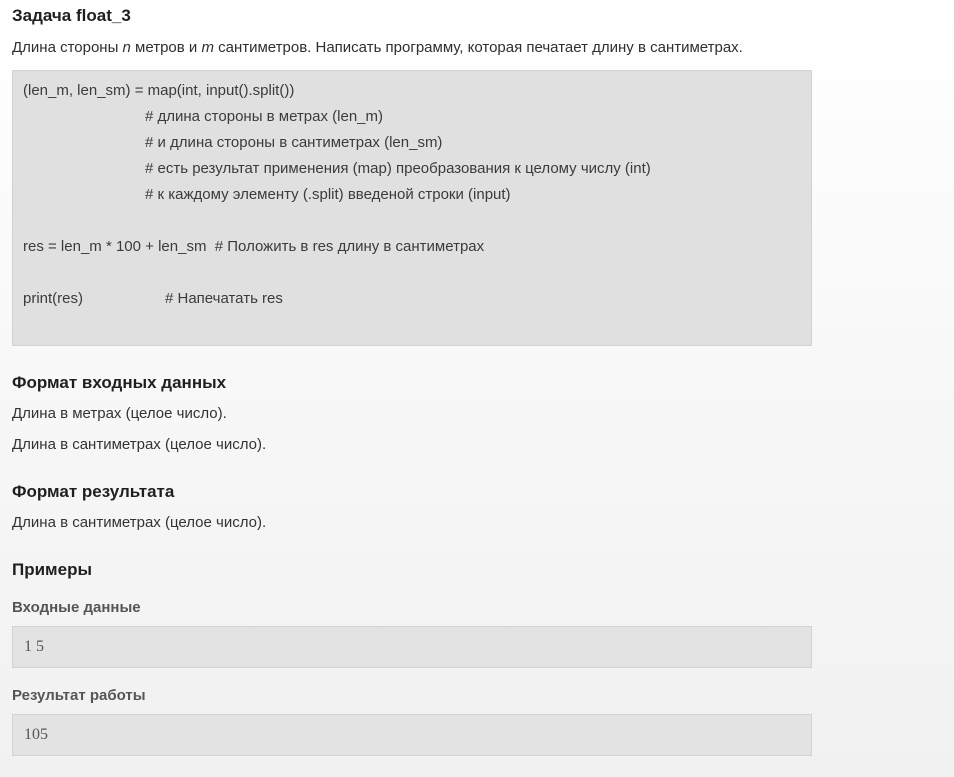 The image size is (954, 777). What do you see at coordinates (93, 491) in the screenshot?
I see `output-format-title: Формат результата` at bounding box center [93, 491].